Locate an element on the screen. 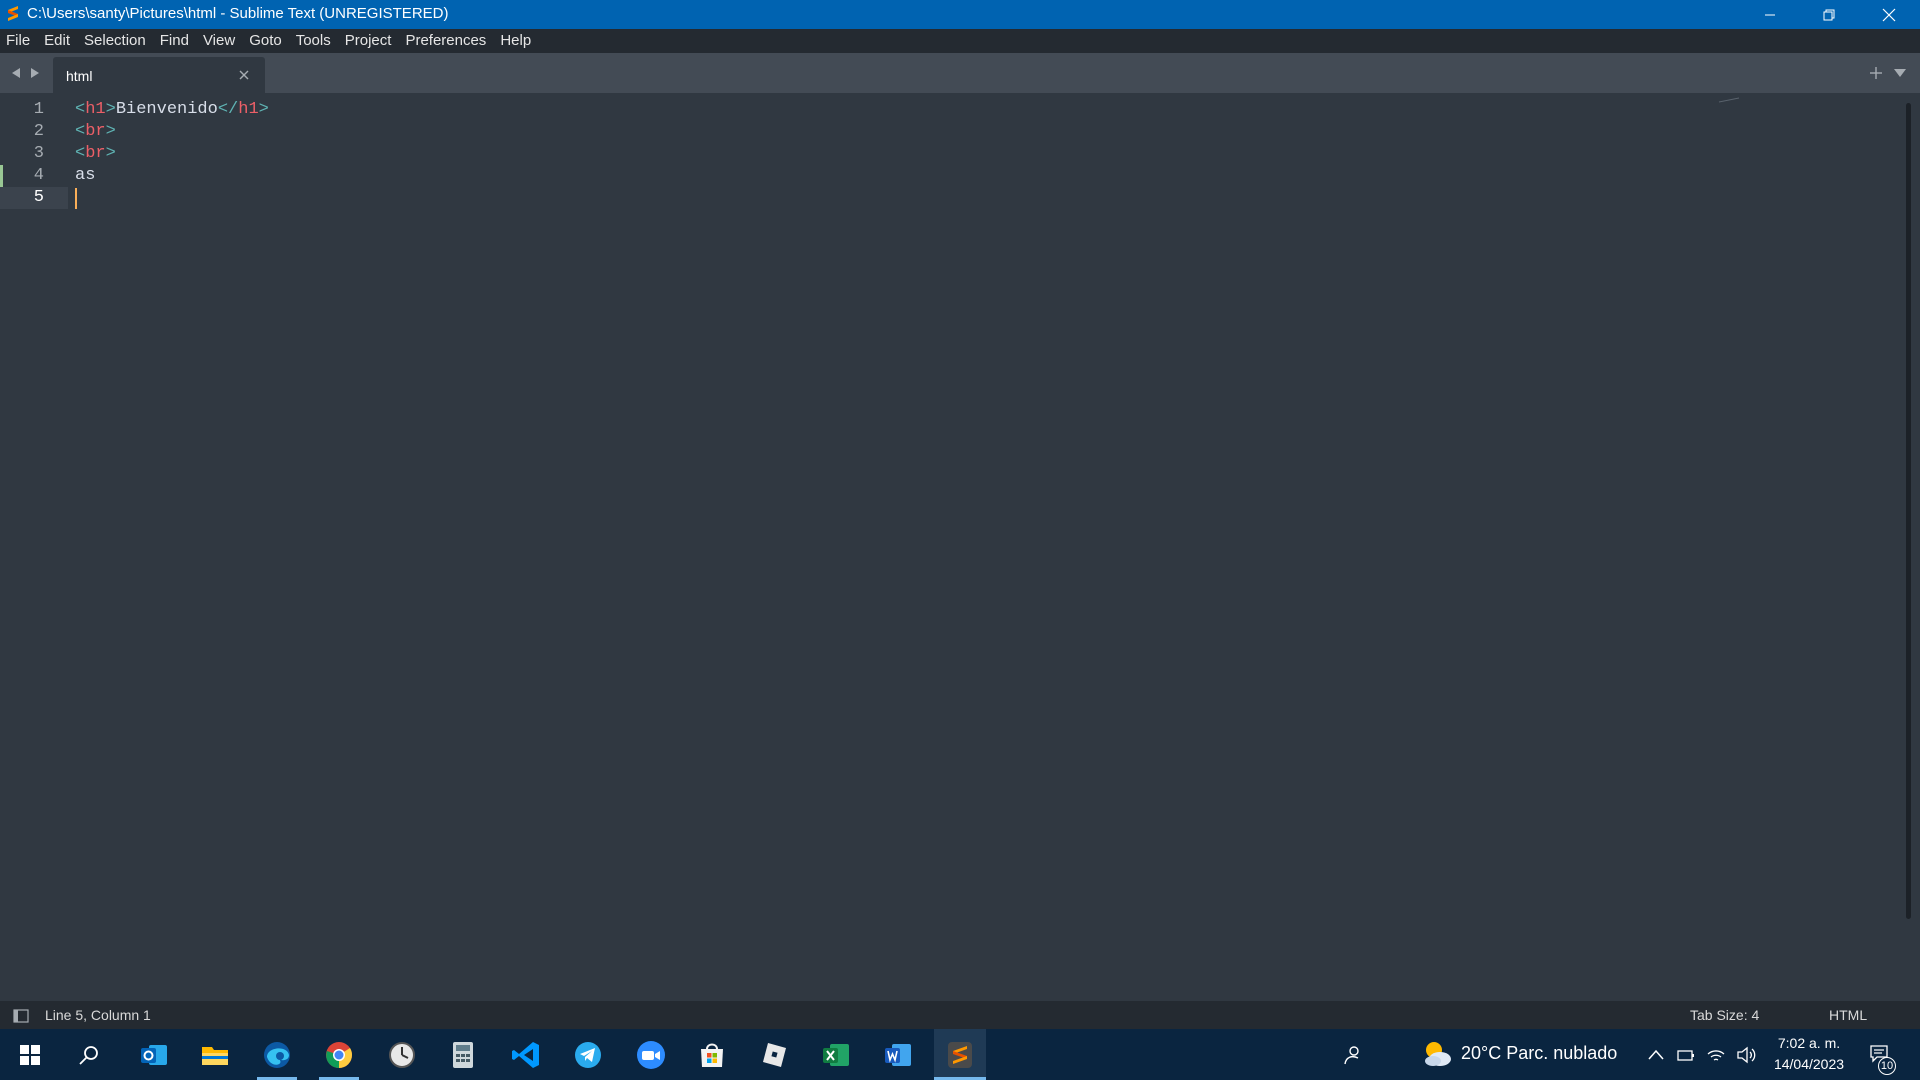  volume-icon is located at coordinates (1746, 1055).